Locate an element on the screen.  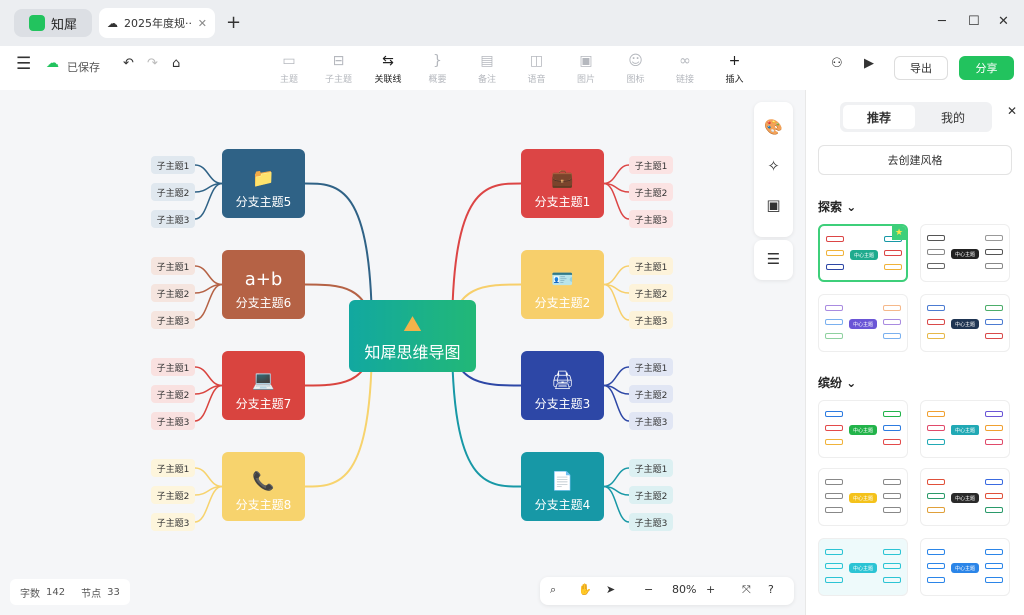
redo-icon: ↷ is located at coordinates (152, 63).